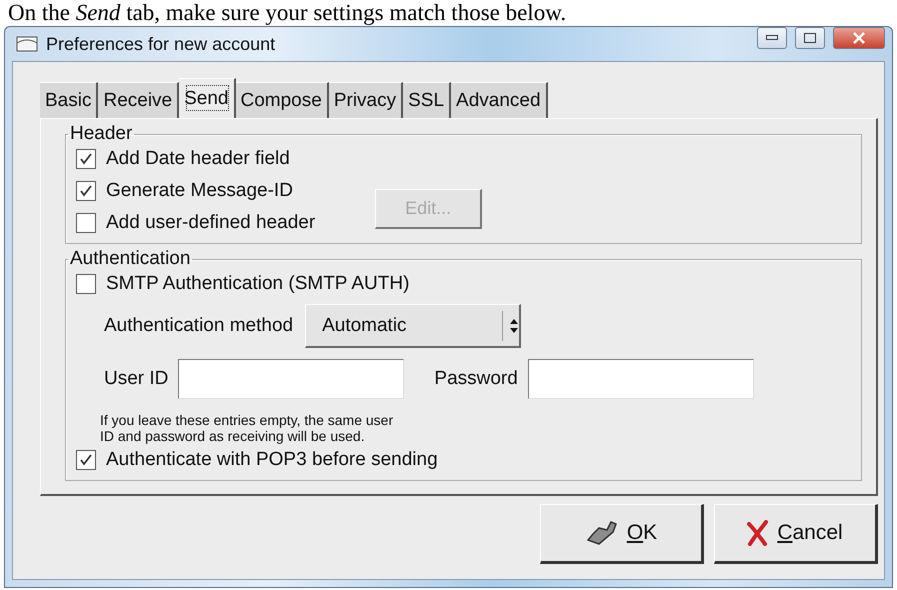 The height and width of the screenshot is (590, 897). I want to click on checkbox-label: SMTP Authentication (SMTP AUTH), so click(258, 284).